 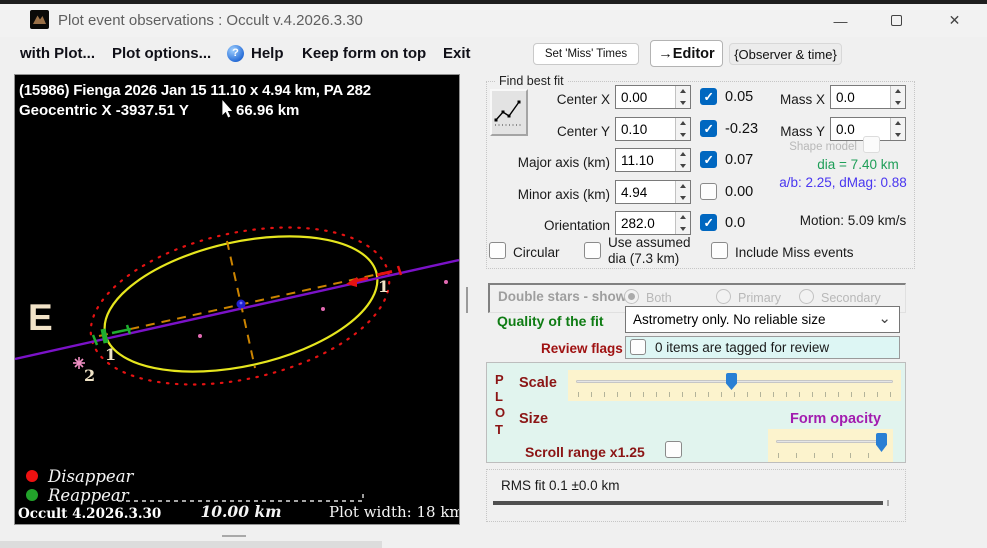 What do you see at coordinates (576, 225) in the screenshot?
I see `orientation-label: Orientation` at bounding box center [576, 225].